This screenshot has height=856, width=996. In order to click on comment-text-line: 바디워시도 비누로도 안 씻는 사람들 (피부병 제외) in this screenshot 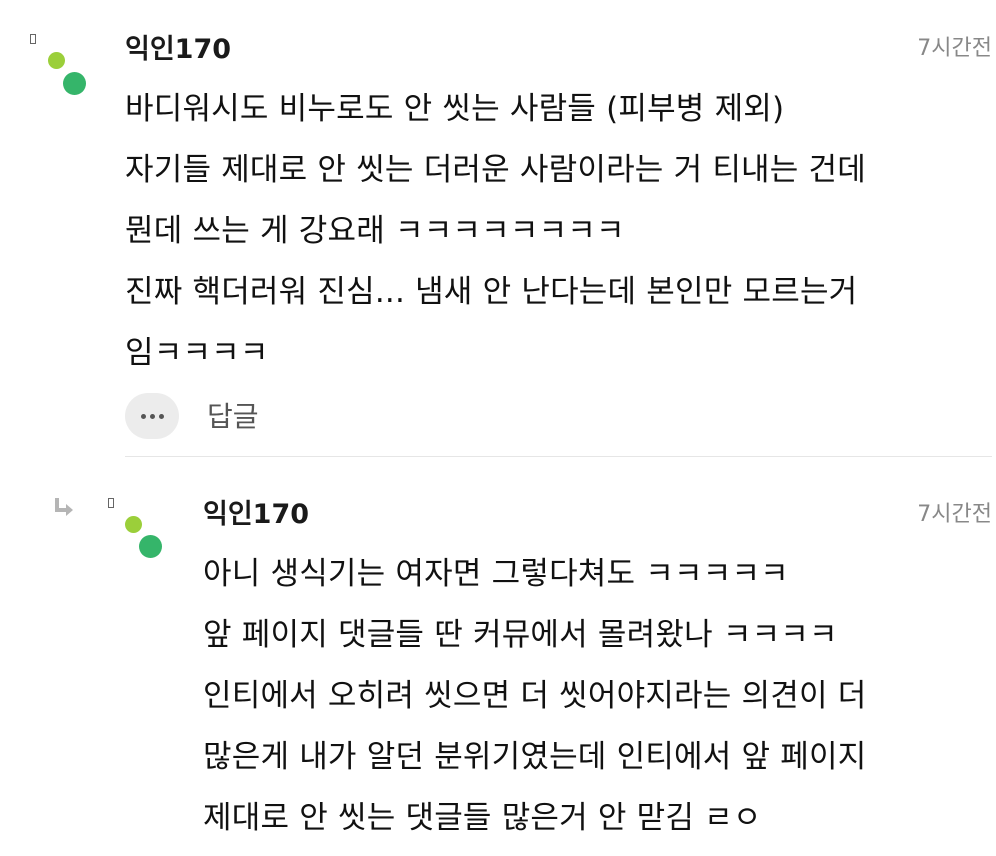, I will do `click(455, 109)`.